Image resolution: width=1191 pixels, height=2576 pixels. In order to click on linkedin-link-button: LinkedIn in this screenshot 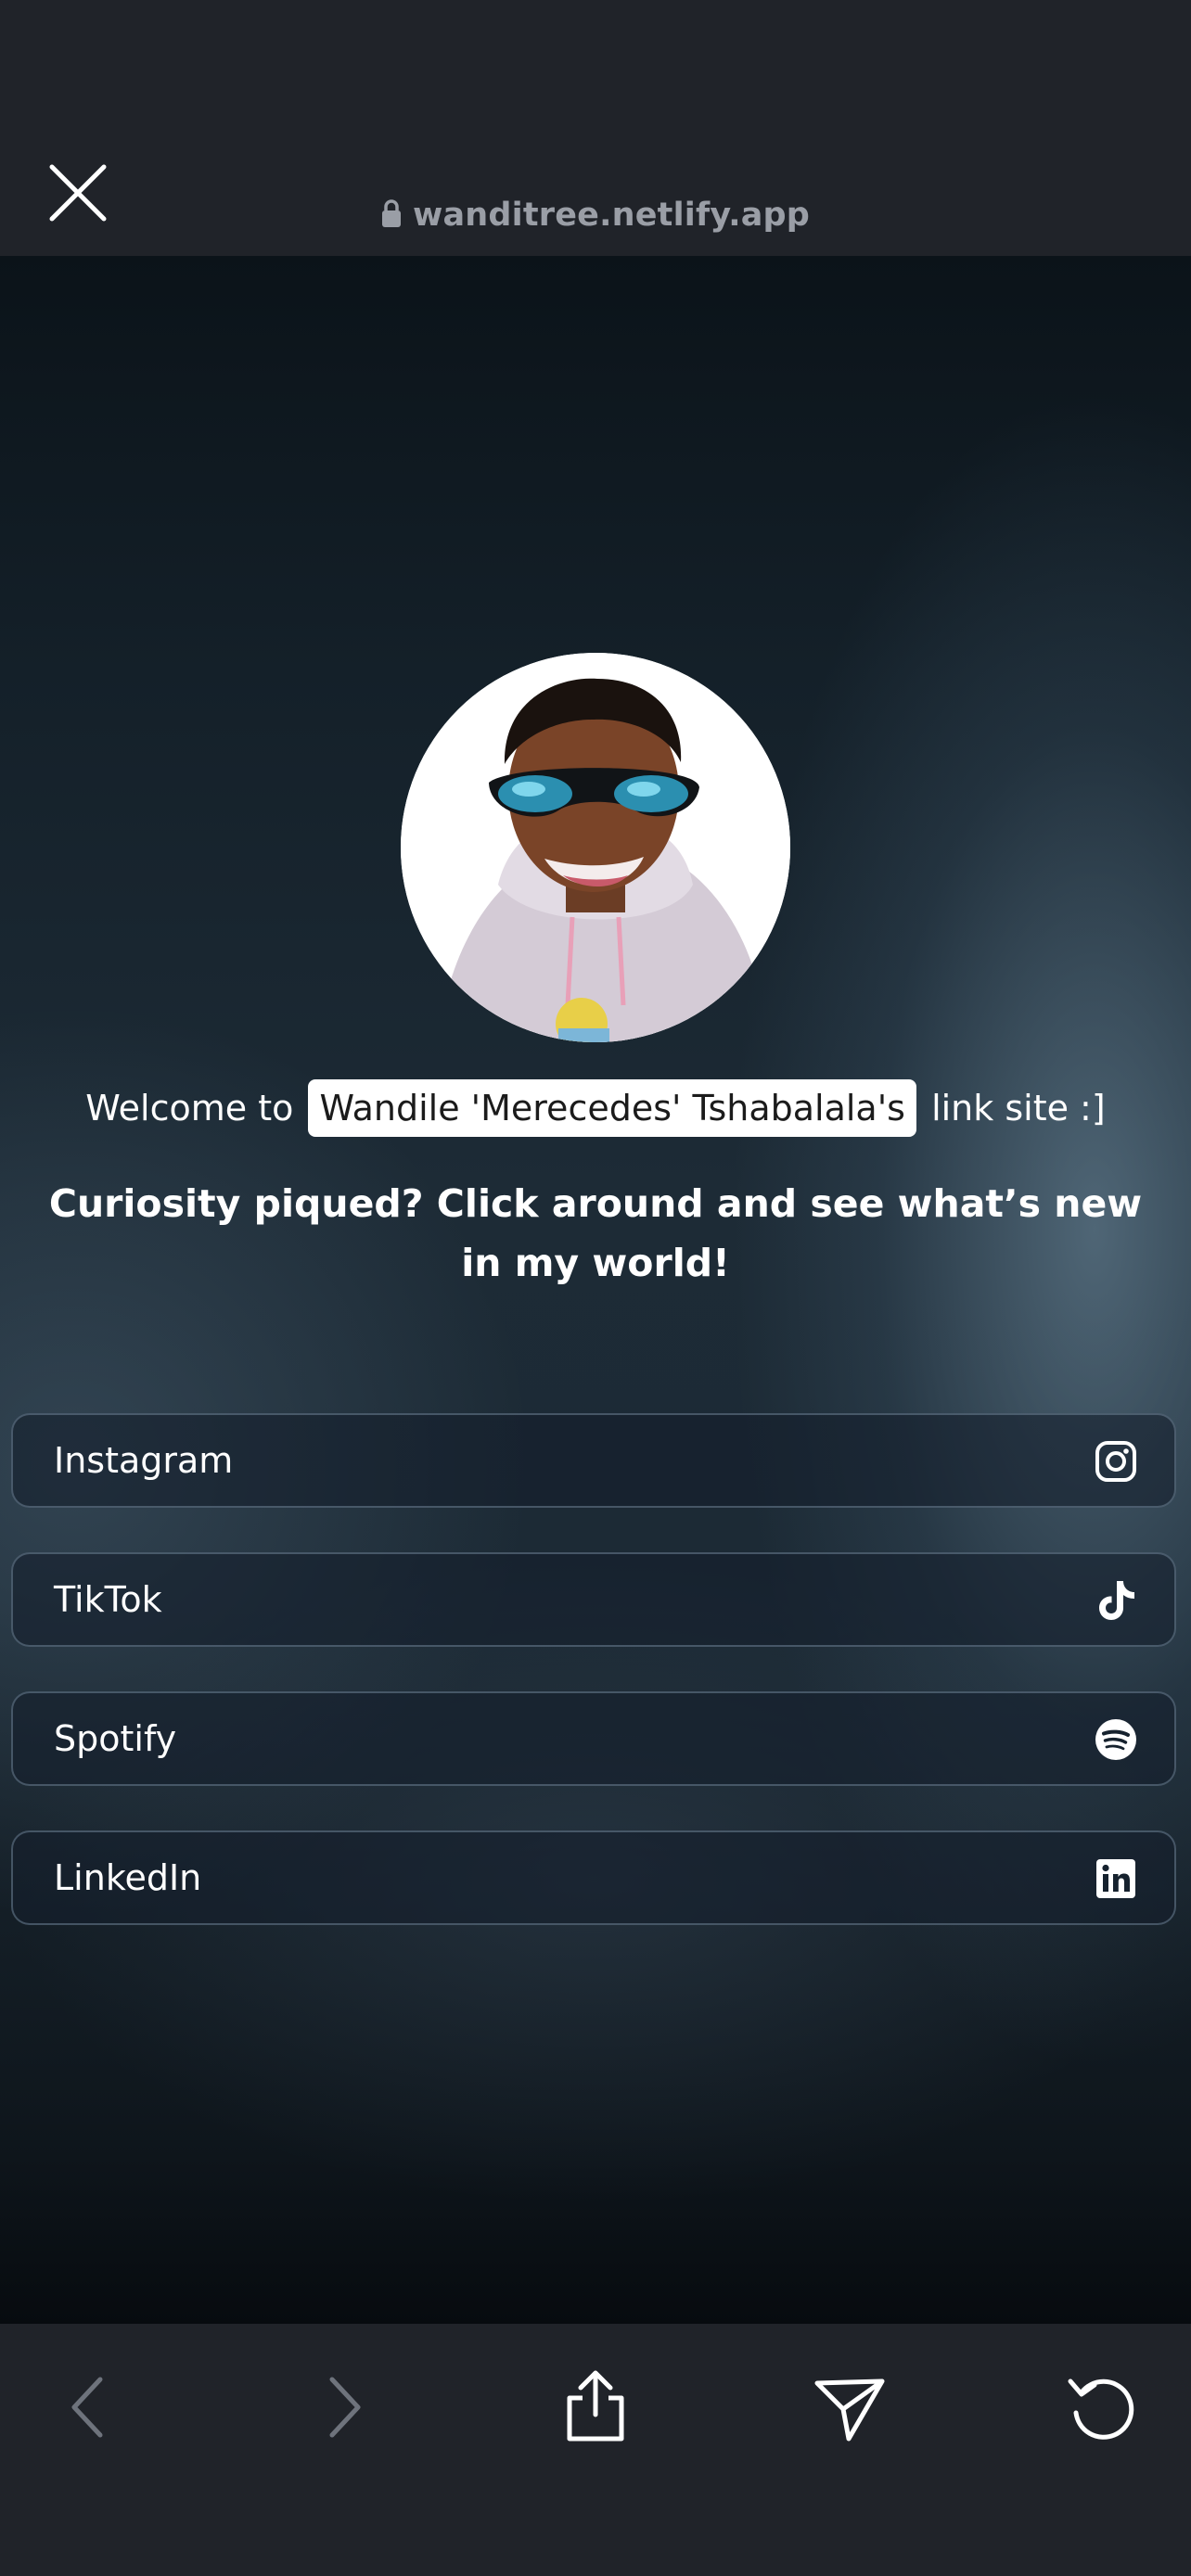, I will do `click(593, 1878)`.